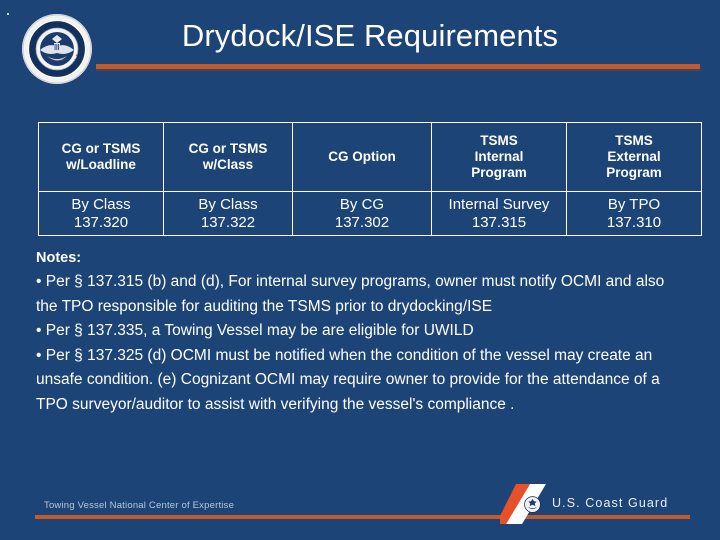  I want to click on cell-citation: 137.302, so click(362, 222).